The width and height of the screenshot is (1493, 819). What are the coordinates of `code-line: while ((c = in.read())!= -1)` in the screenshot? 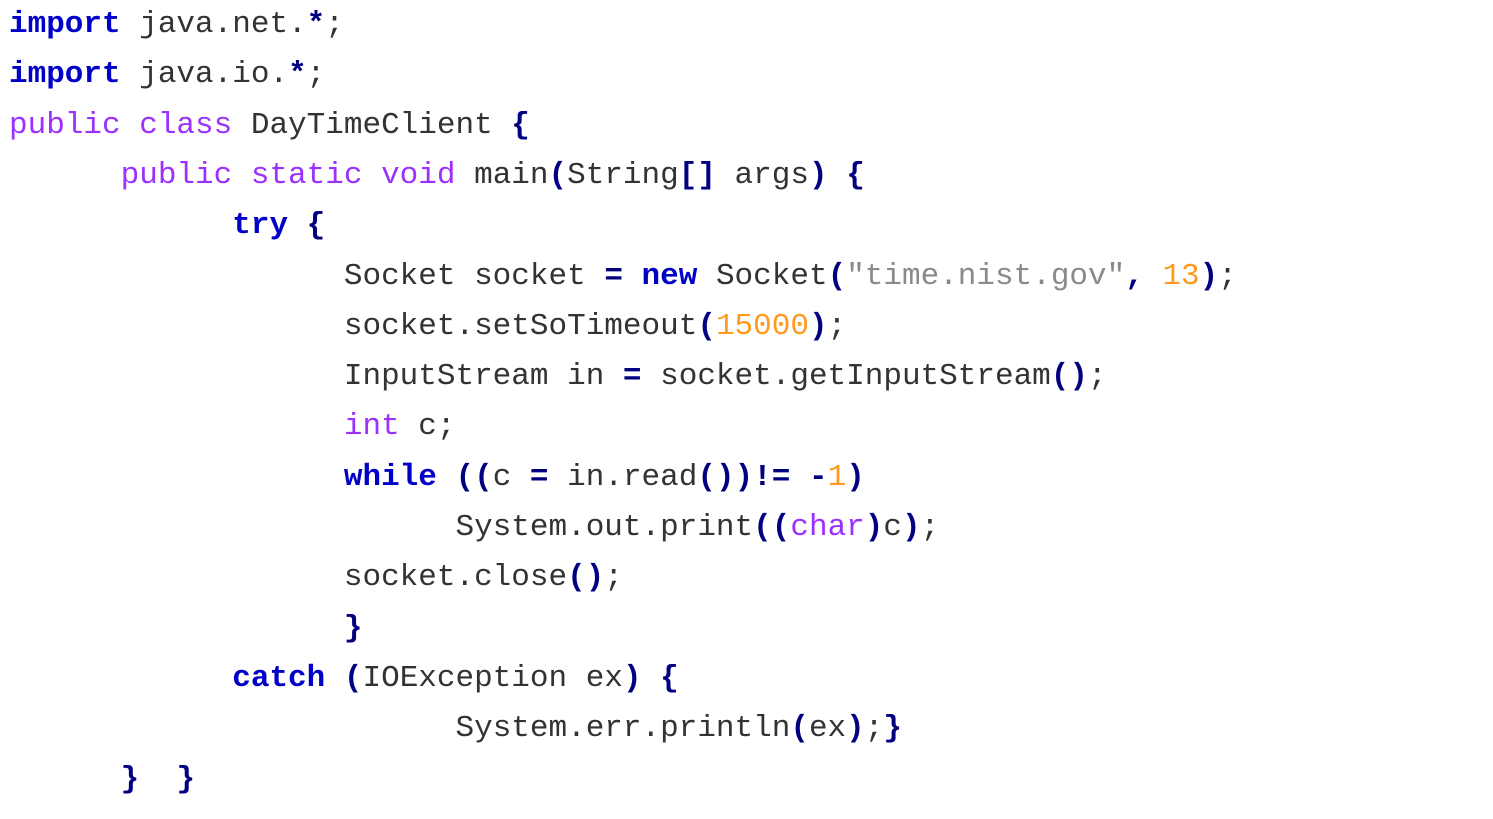 It's located at (437, 478).